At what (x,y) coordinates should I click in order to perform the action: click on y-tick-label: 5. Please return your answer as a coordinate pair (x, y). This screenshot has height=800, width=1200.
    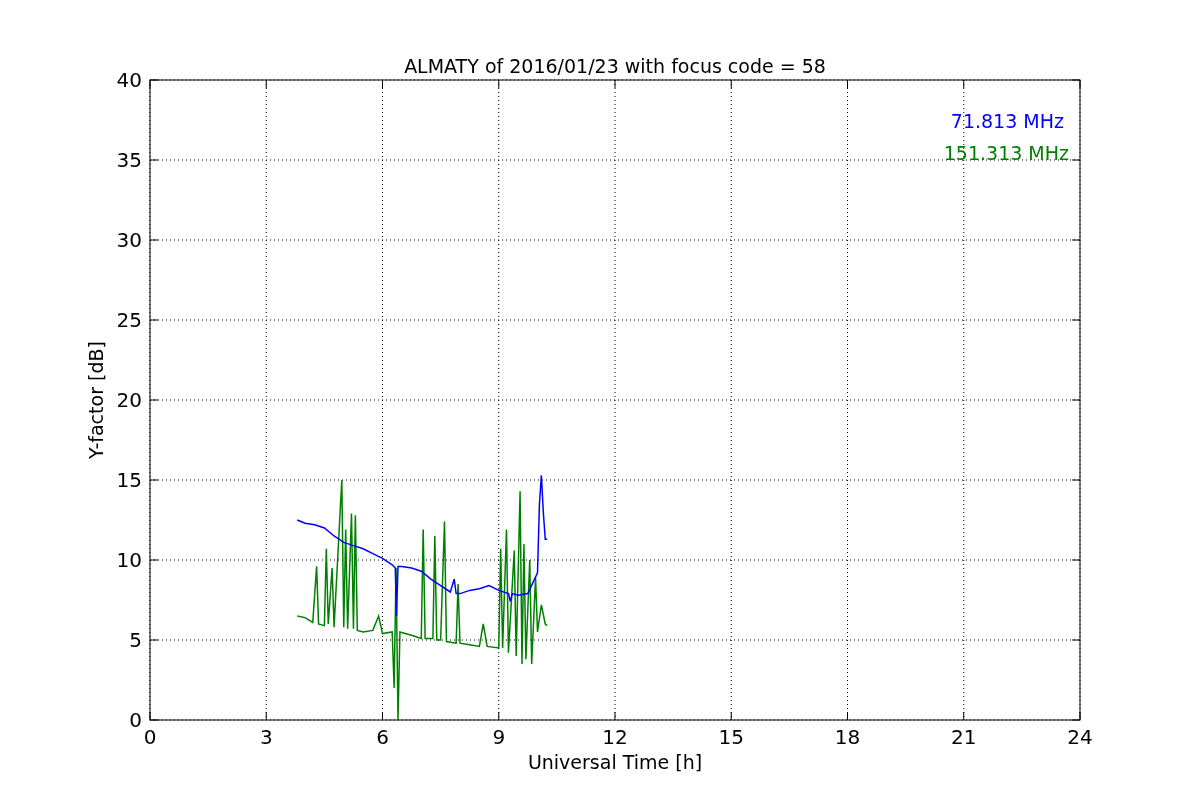
    Looking at the image, I should click on (135, 640).